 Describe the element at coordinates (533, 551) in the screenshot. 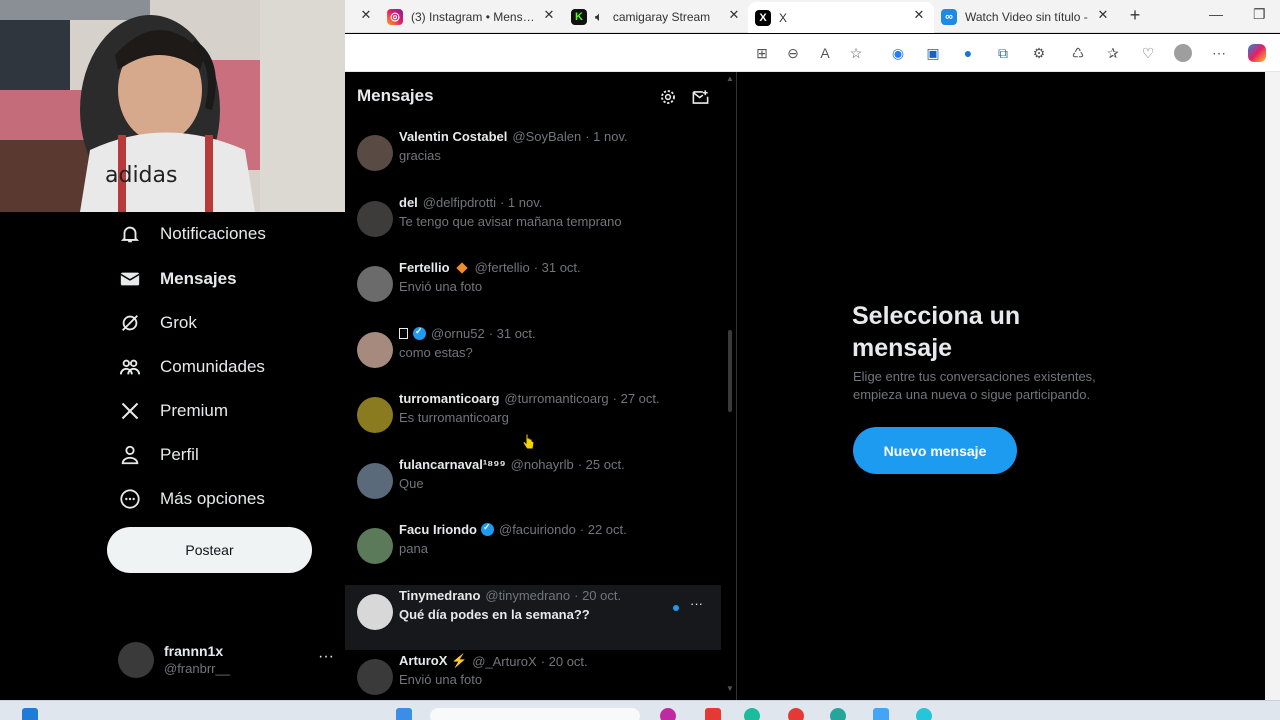

I see `conversation-row: Facu Iriondo @facuiriondo· 22 oct. pana` at that location.